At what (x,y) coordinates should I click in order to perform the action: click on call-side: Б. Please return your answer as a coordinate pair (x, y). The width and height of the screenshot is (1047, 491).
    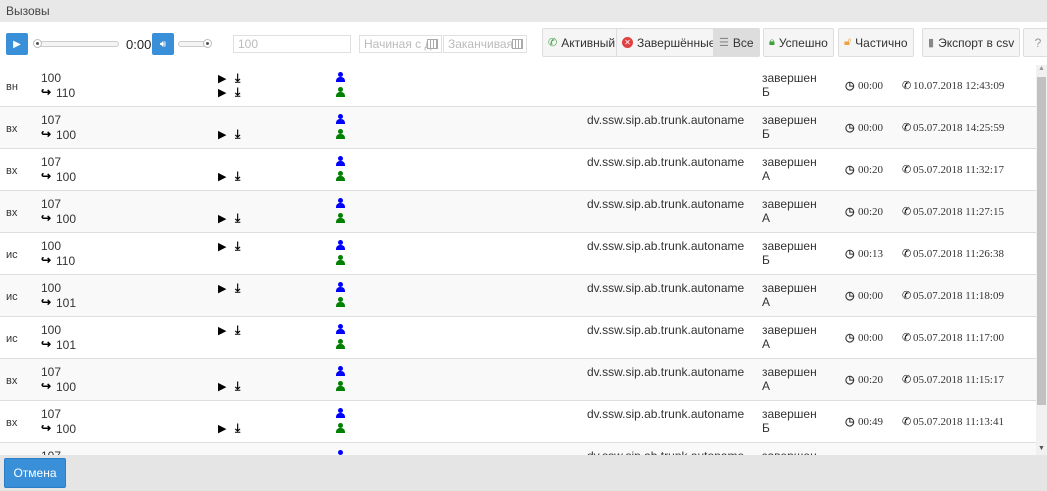
    Looking at the image, I should click on (766, 260).